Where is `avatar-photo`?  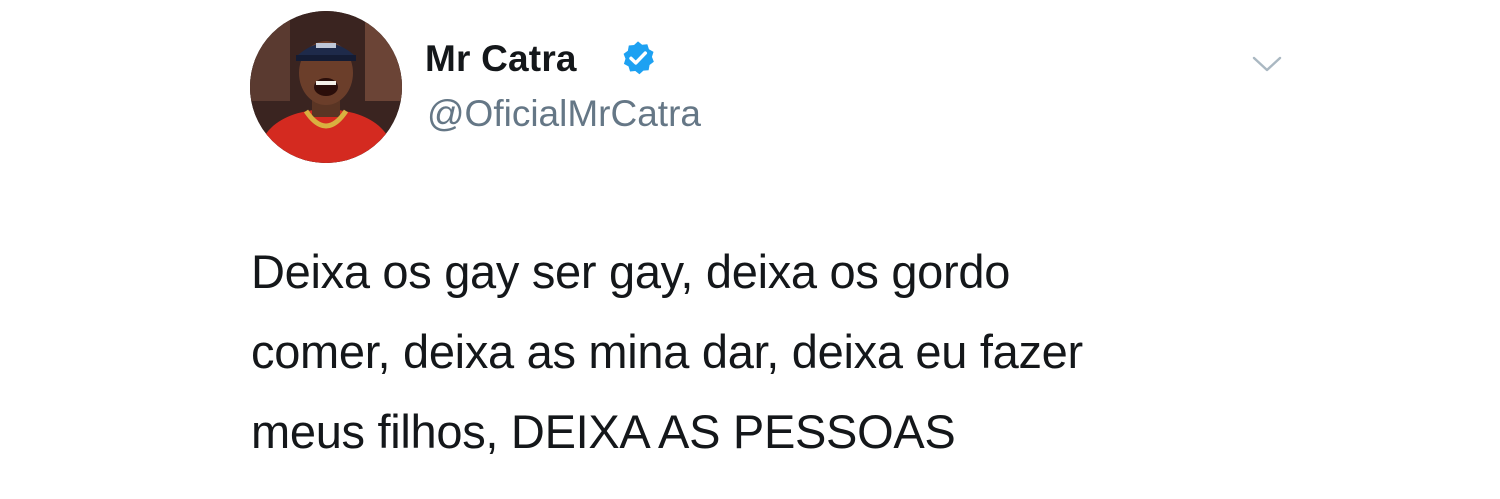
avatar-photo is located at coordinates (326, 87).